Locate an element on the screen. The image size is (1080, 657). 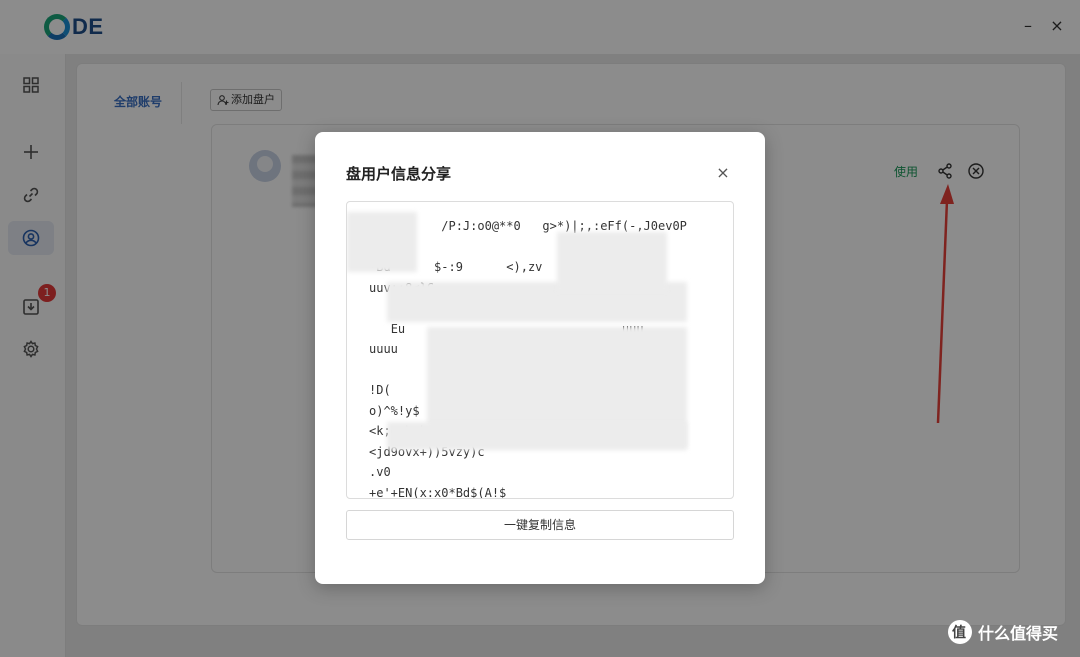
copy-info-button: 一键复制信息 is located at coordinates (540, 525).